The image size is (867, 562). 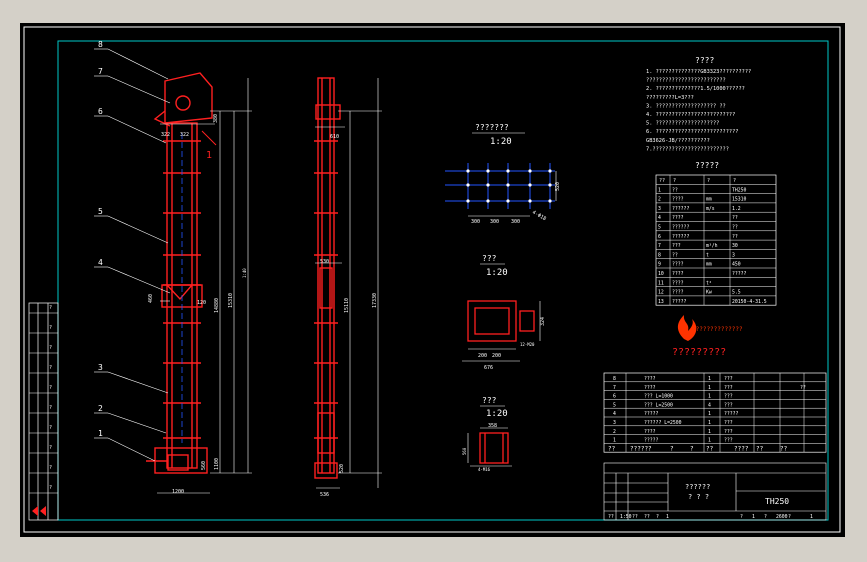 I want to click on spec-cell: 11, so click(x=661, y=283).